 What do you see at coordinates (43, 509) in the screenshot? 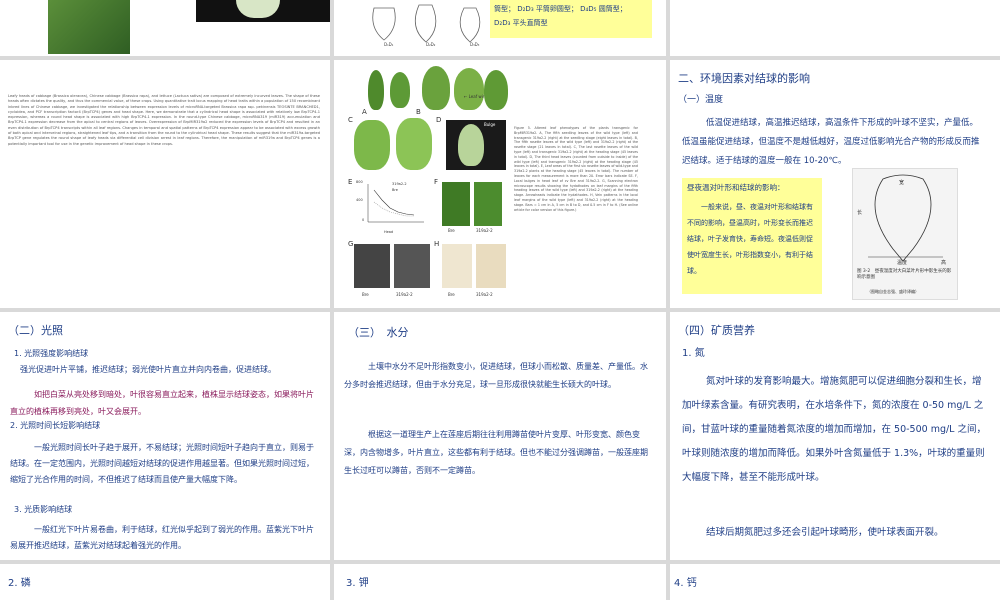
I see `light-h3: 3. 光质影响结球` at bounding box center [43, 509].